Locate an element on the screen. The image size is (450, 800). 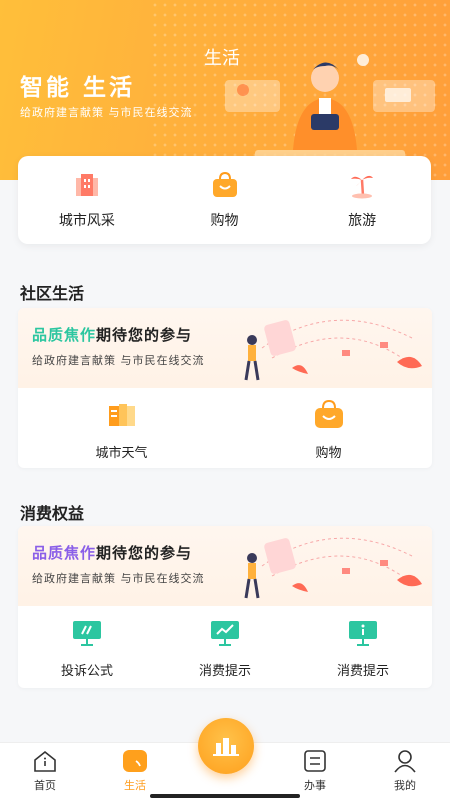
consumer-item-label: 投诉公式 is located at coordinates (86, 671).